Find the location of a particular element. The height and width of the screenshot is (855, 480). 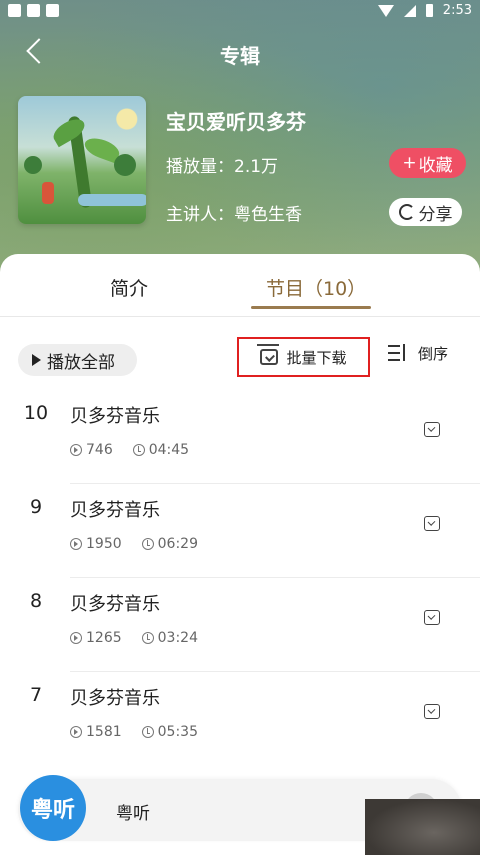

play-all-button: 播放全部 is located at coordinates (77, 360).